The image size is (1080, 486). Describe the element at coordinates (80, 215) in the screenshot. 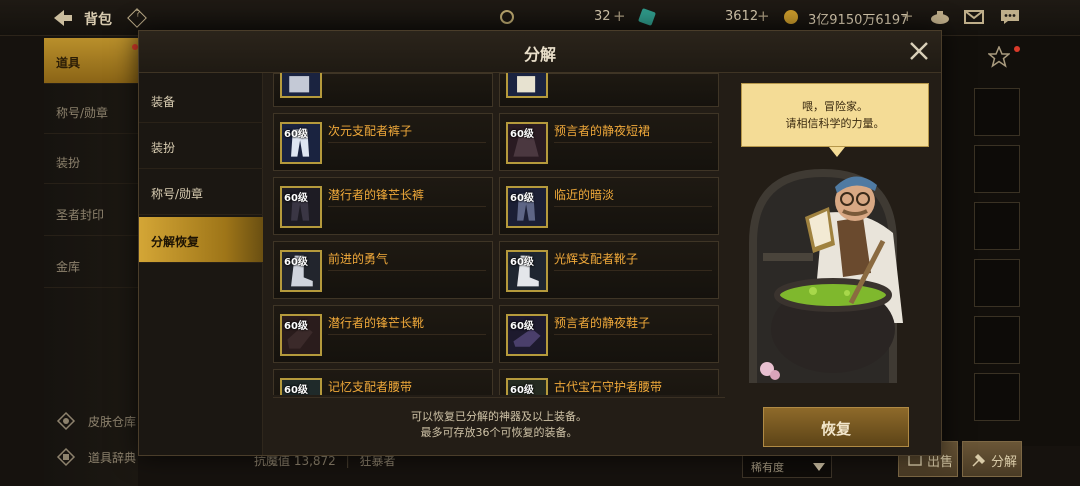

I see `nav-label: 圣者封印` at that location.